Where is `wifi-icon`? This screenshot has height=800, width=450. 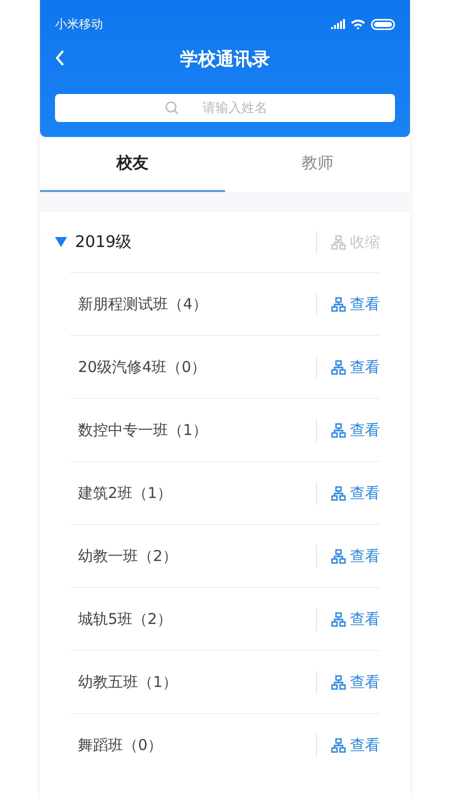 wifi-icon is located at coordinates (358, 24).